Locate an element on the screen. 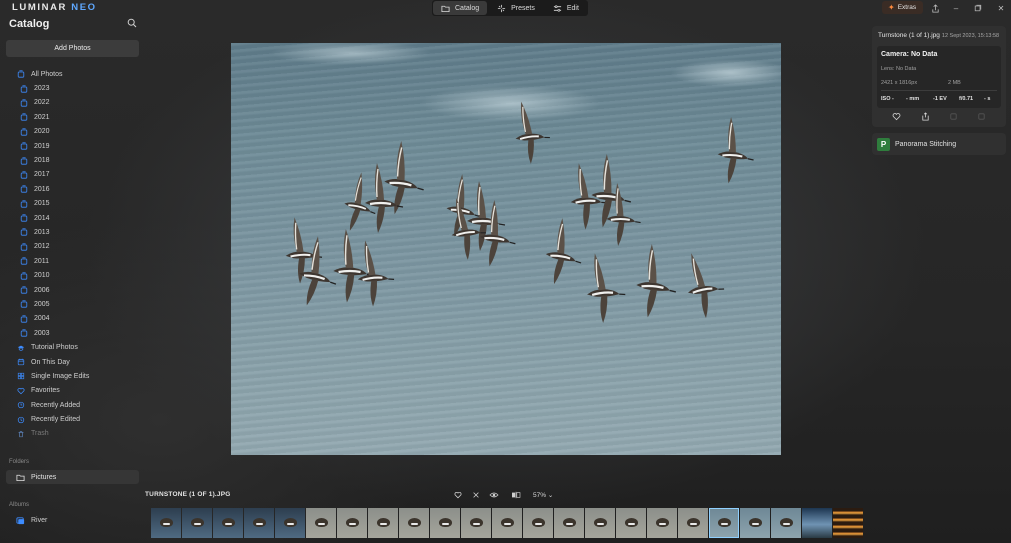 The height and width of the screenshot is (543, 1011). calendar-icon is located at coordinates (21, 362).